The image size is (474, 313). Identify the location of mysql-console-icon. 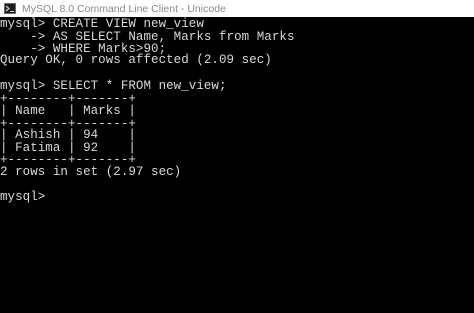
(10, 8).